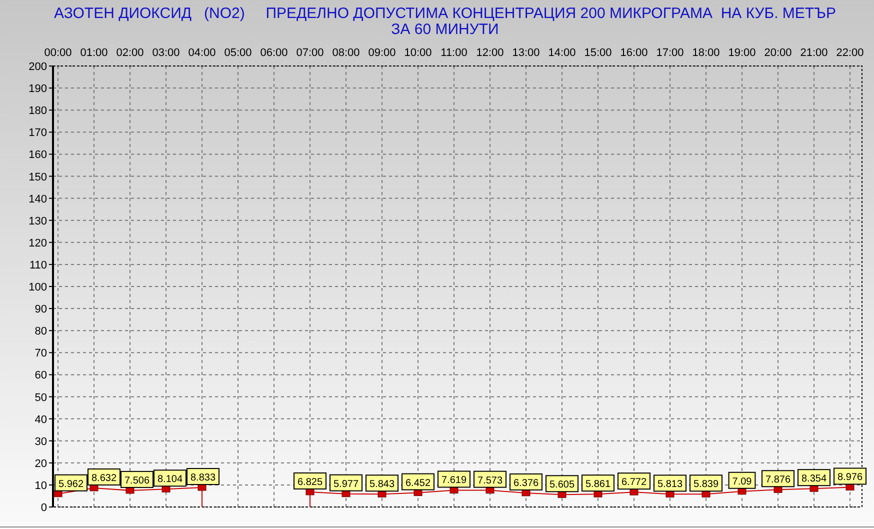 This screenshot has width=874, height=529. Describe the element at coordinates (40, 442) in the screenshot. I see `axis-tick-label: 30` at that location.